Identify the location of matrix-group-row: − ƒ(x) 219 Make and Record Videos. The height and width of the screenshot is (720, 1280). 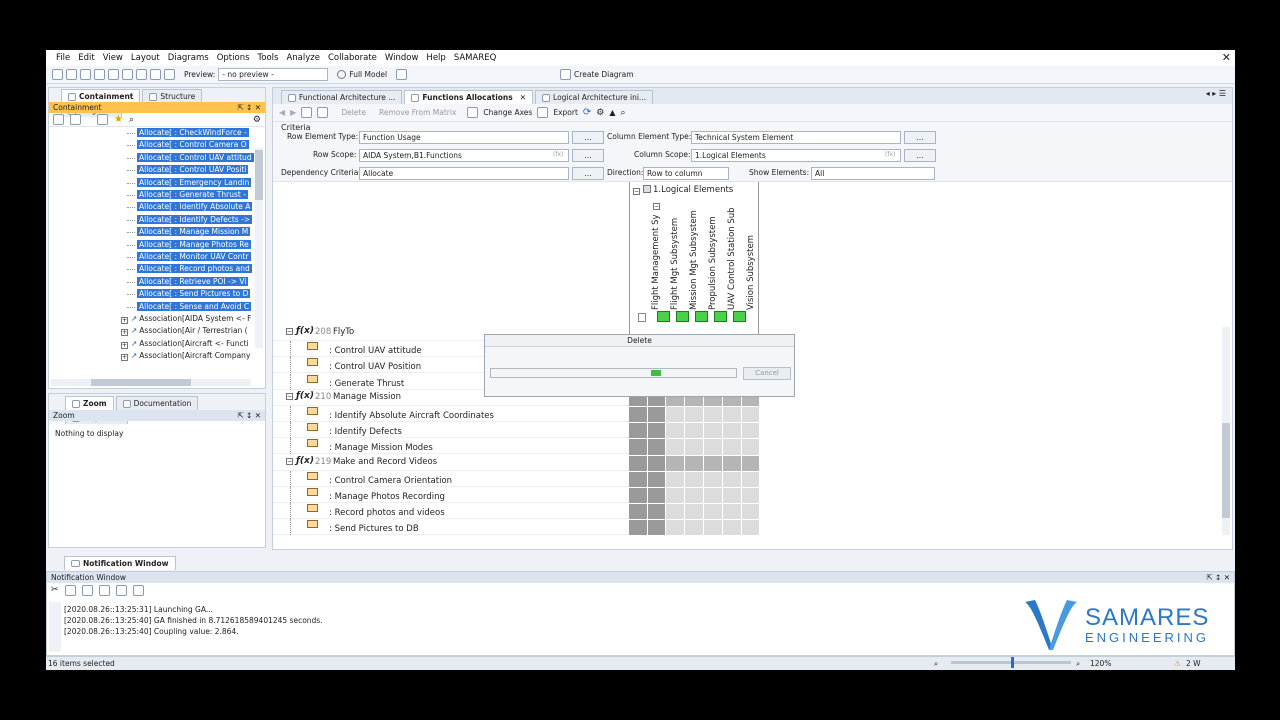
(451, 463).